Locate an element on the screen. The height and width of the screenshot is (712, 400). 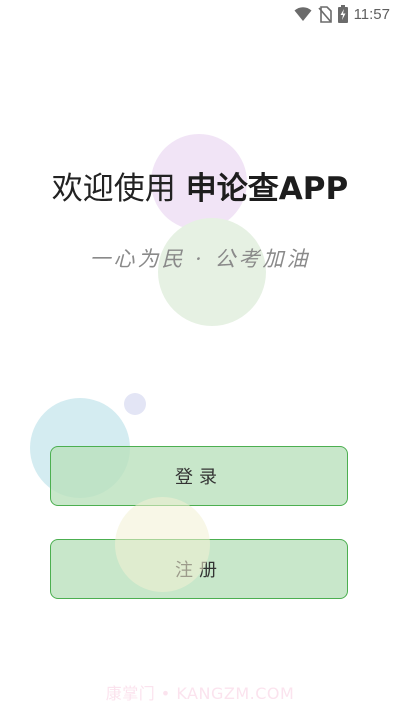
register-button-label: 注册 is located at coordinates (199, 570).